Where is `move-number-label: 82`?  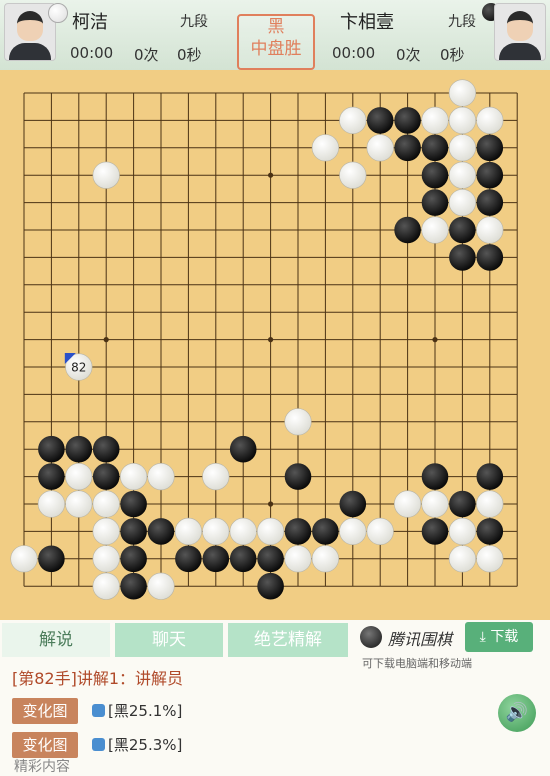
move-number-label: 82 is located at coordinates (78, 368).